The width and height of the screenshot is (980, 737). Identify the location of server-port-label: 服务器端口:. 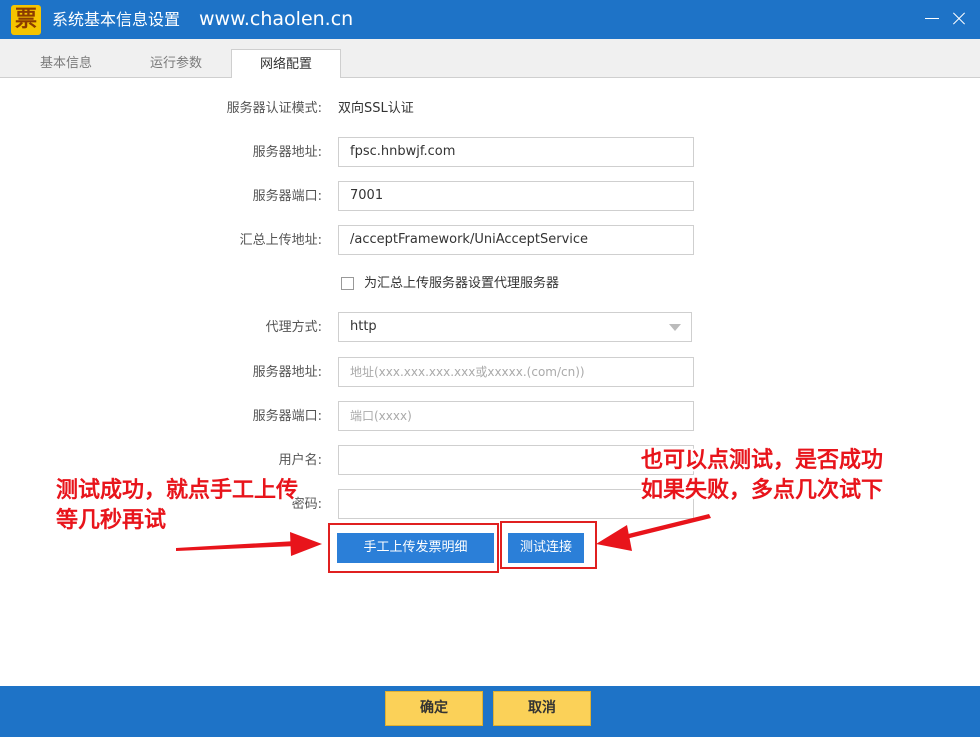
(287, 196).